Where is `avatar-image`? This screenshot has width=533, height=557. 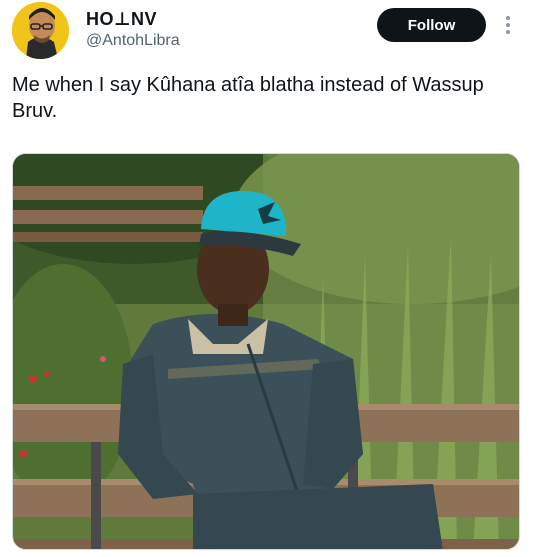
avatar-image is located at coordinates (40, 30).